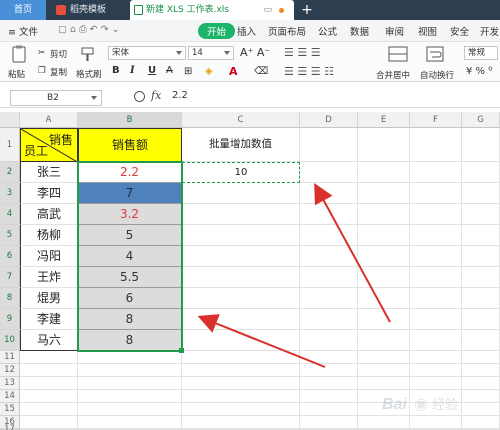 This screenshot has width=500, height=430. Describe the element at coordinates (10, 340) in the screenshot. I see `row-header-10: 10` at that location.